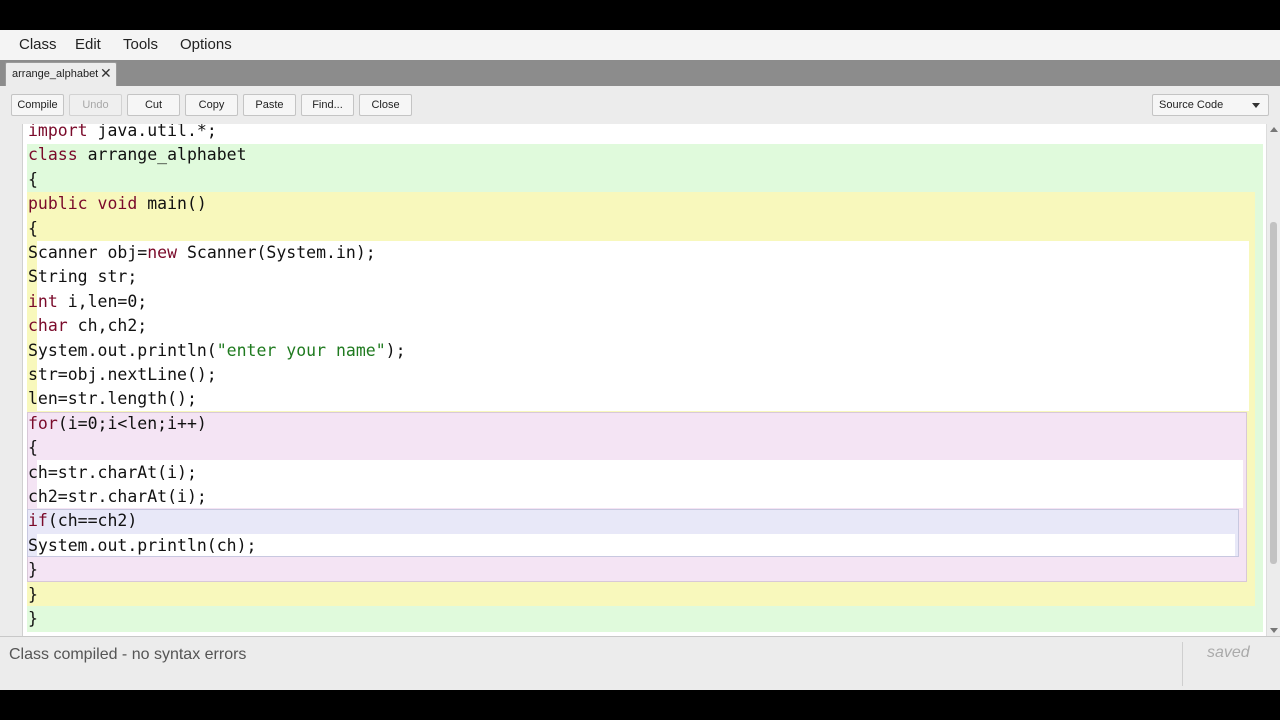 The height and width of the screenshot is (720, 1280). I want to click on keyword-token: public, so click(58, 204).